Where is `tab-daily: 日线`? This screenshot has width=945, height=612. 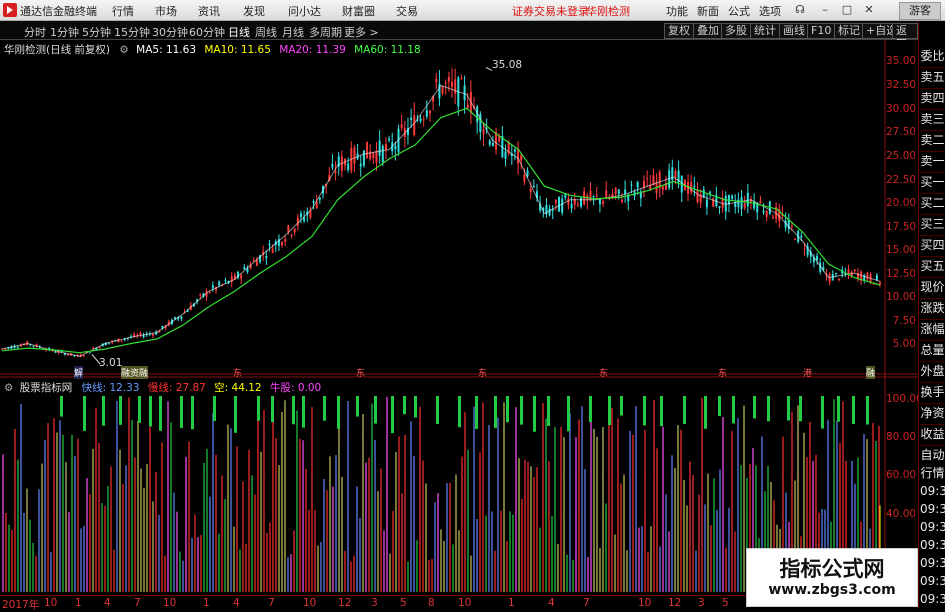
tab-daily: 日线 is located at coordinates (239, 32).